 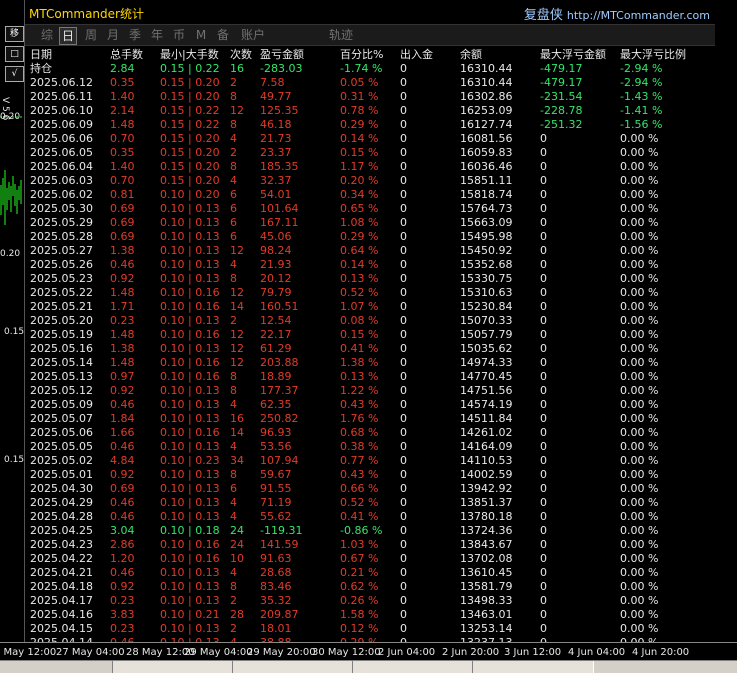 What do you see at coordinates (179, 35) in the screenshot?
I see `tab-currency: 币` at bounding box center [179, 35].